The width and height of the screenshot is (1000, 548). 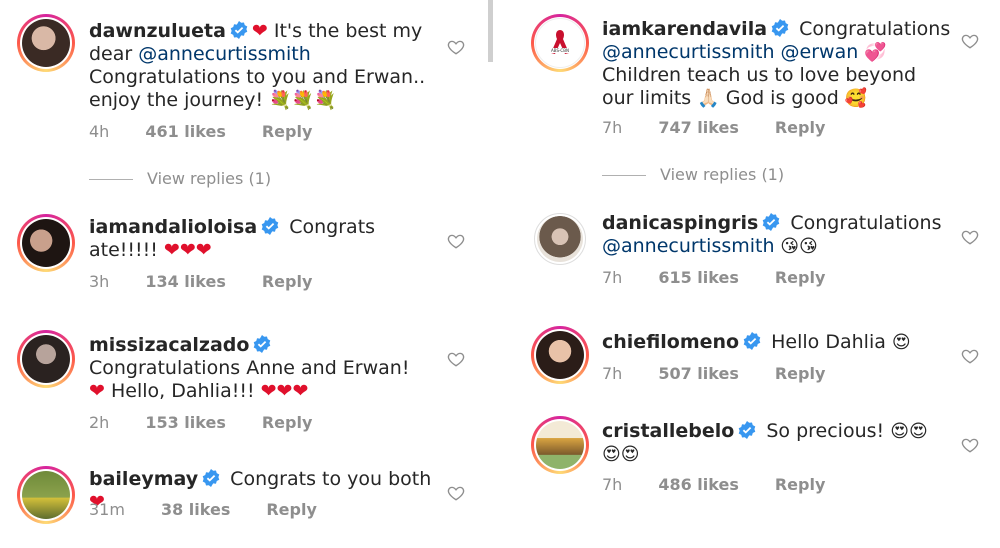 I want to click on hearts-emoji: 💞, so click(x=872, y=52).